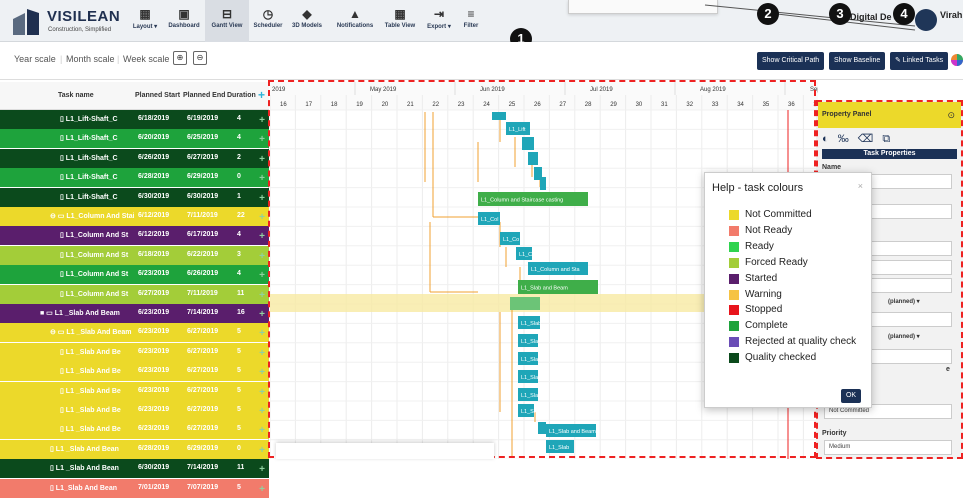 Image resolution: width=963 pixels, height=498 pixels. Describe the element at coordinates (180, 58) in the screenshot. I see `zoom-in-icon: ⊕` at that location.